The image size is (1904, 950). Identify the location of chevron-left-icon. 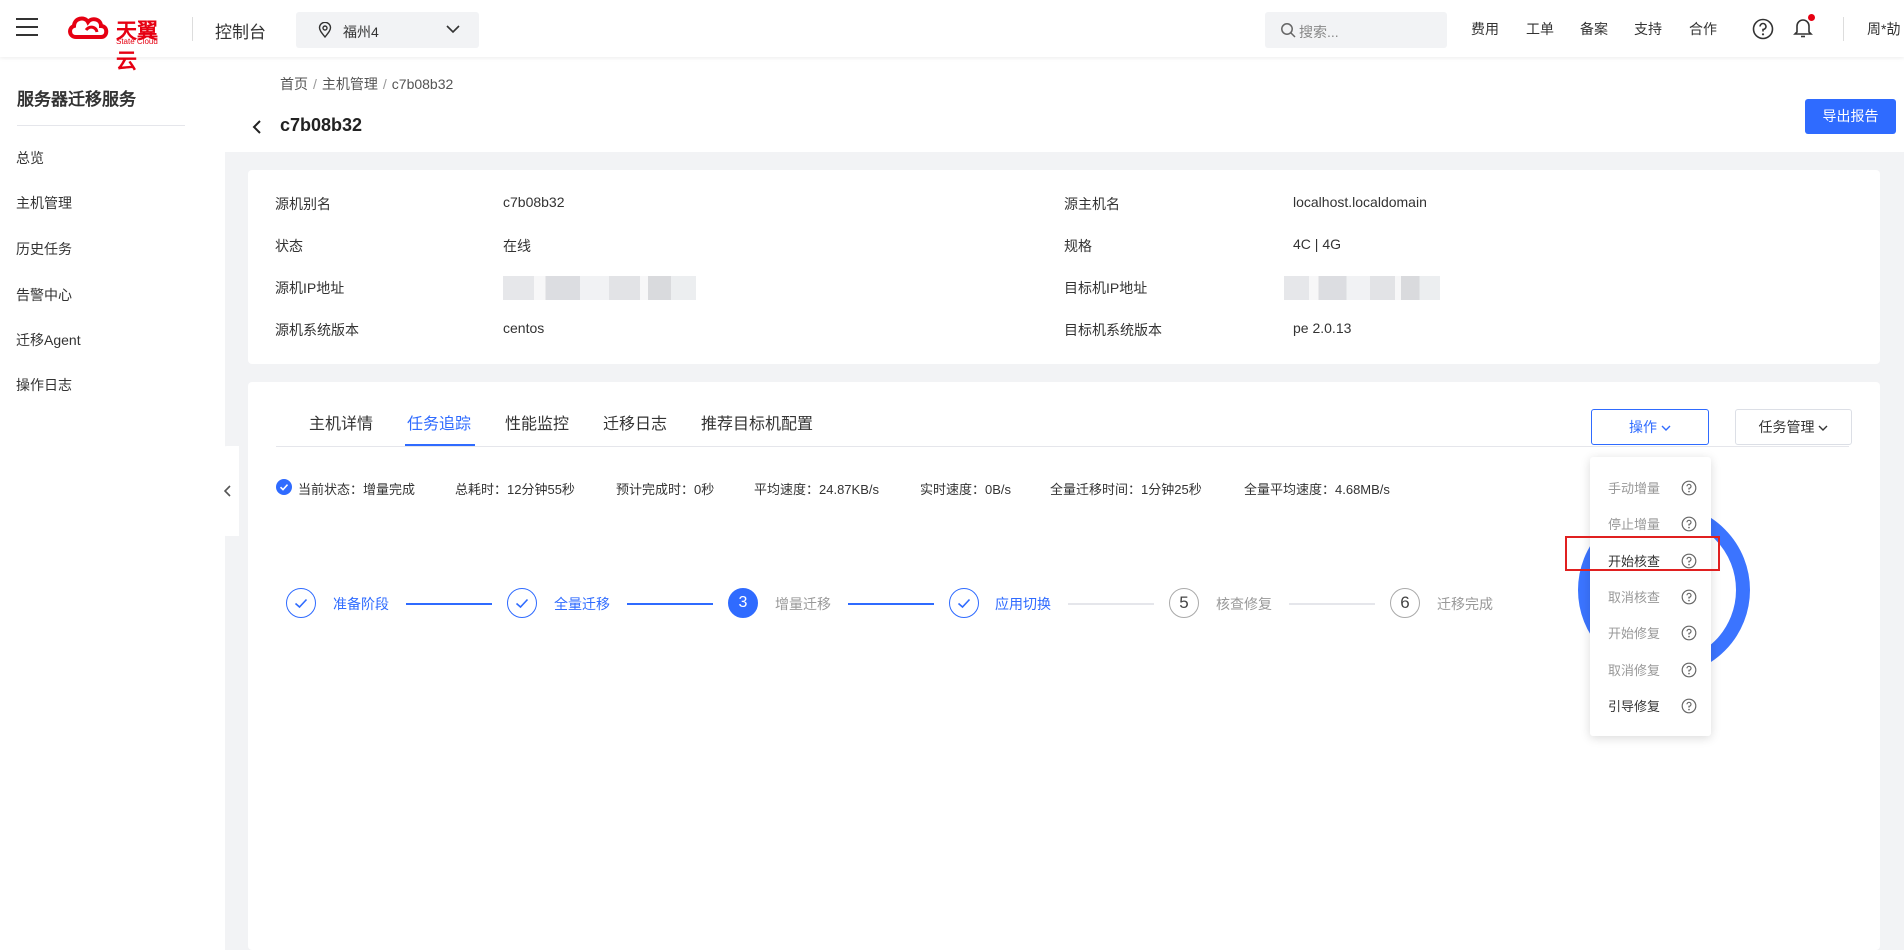
(227, 491).